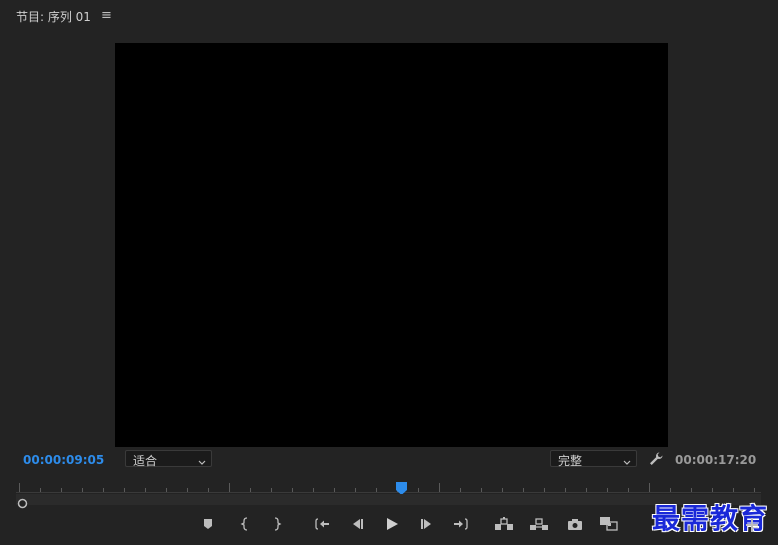 The height and width of the screenshot is (545, 778). I want to click on panel-title-bar: 节目: 序列 01 ≡, so click(389, 16).